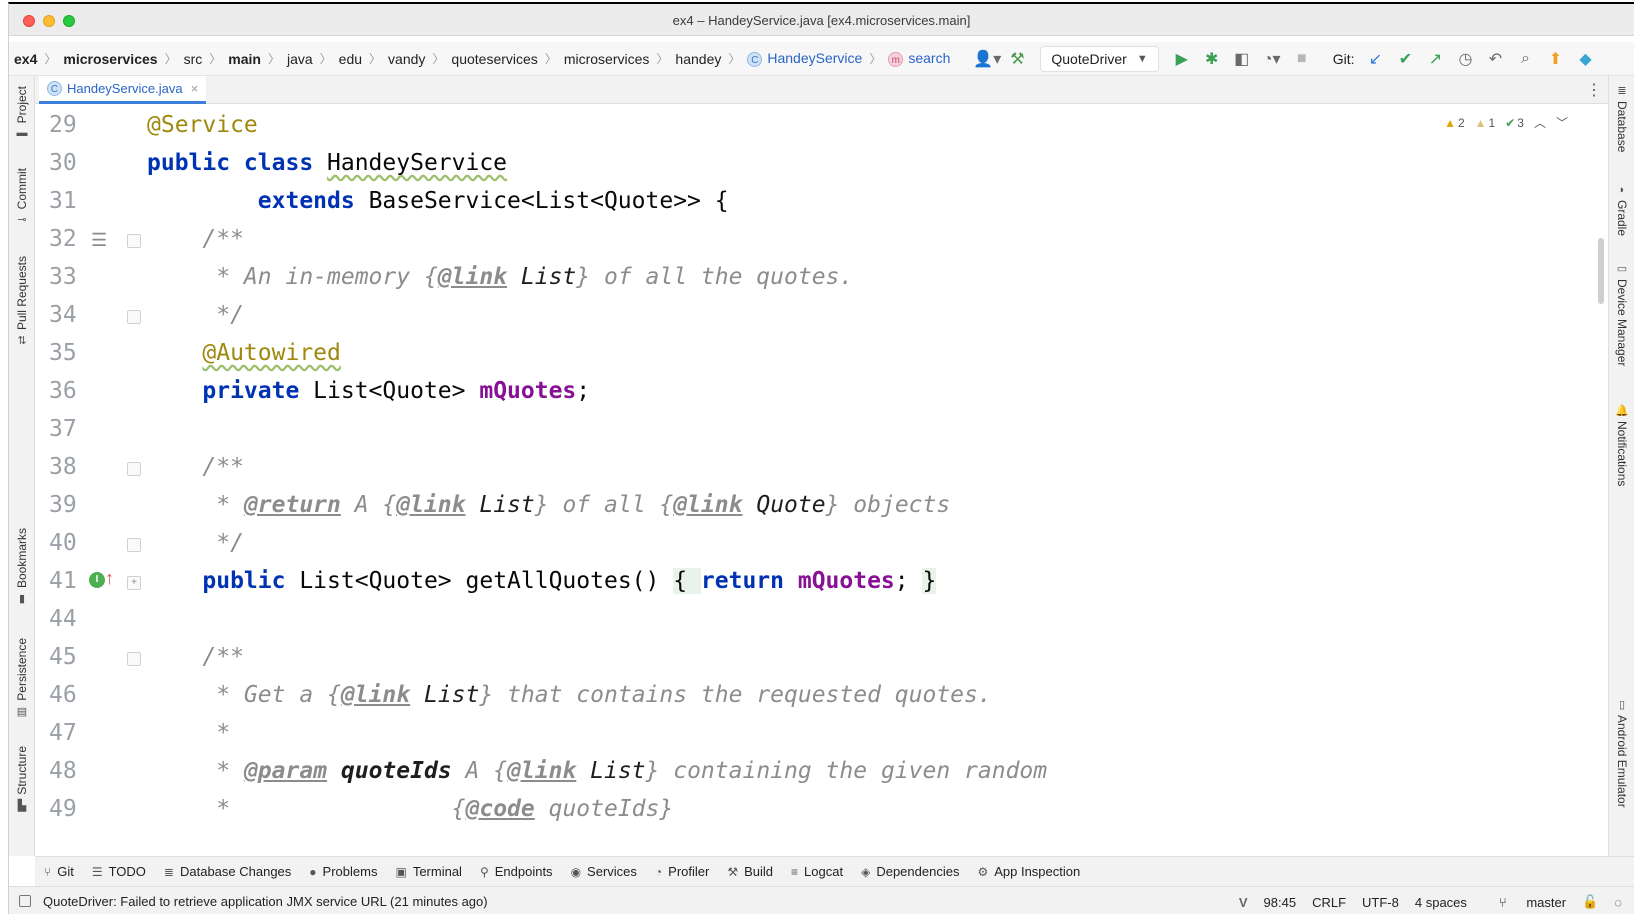 This screenshot has width=1634, height=914. Describe the element at coordinates (1526, 59) in the screenshot. I see `search-icon: ⌕` at that location.